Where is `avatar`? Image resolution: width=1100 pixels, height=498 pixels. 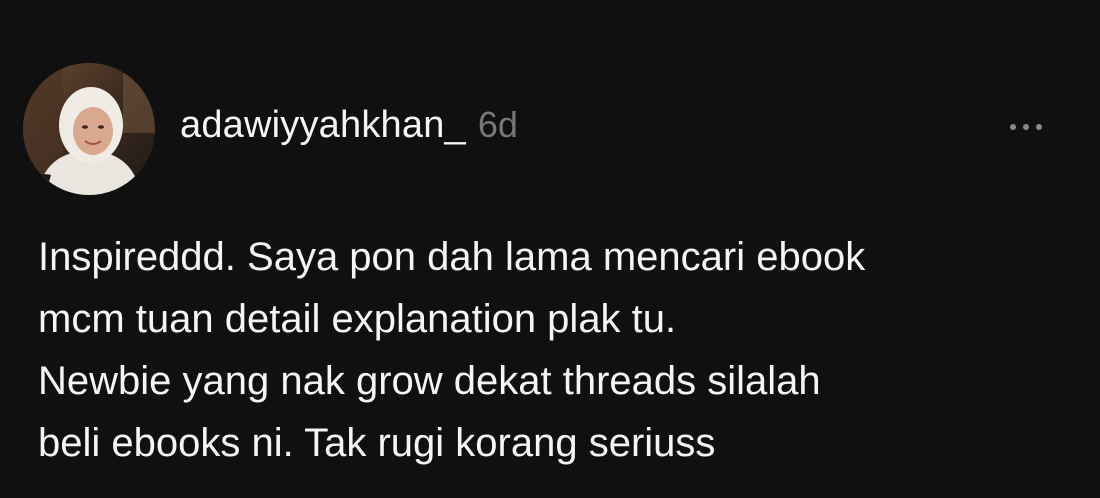
avatar is located at coordinates (89, 129).